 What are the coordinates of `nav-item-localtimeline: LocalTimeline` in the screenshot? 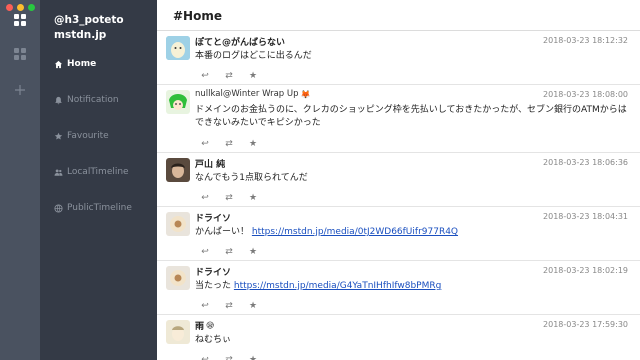 It's located at (91, 172).